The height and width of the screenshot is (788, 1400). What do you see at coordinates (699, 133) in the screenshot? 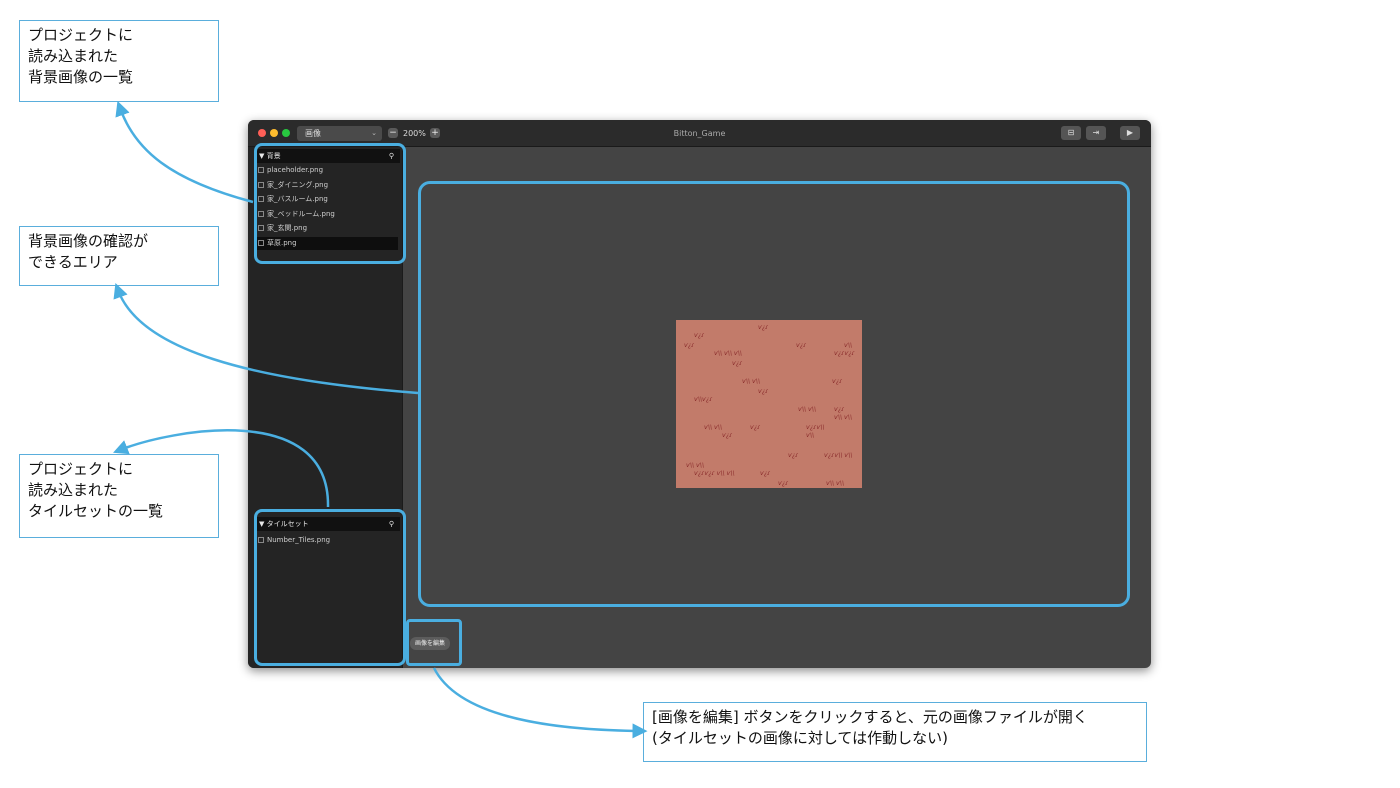
I see `window-title: Bitton_Game` at bounding box center [699, 133].